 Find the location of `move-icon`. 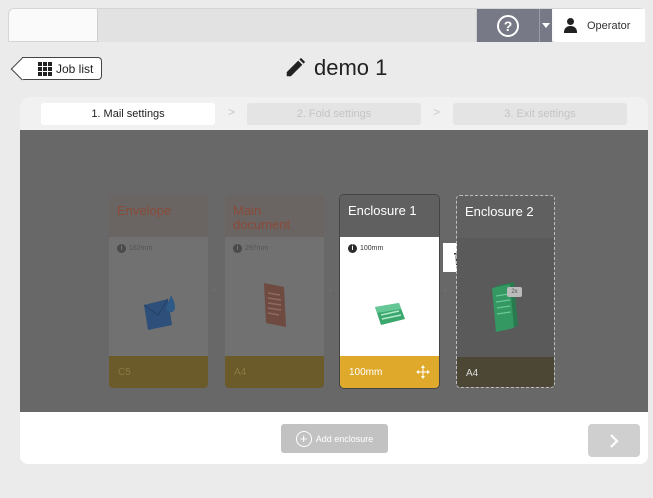

move-icon is located at coordinates (423, 372).